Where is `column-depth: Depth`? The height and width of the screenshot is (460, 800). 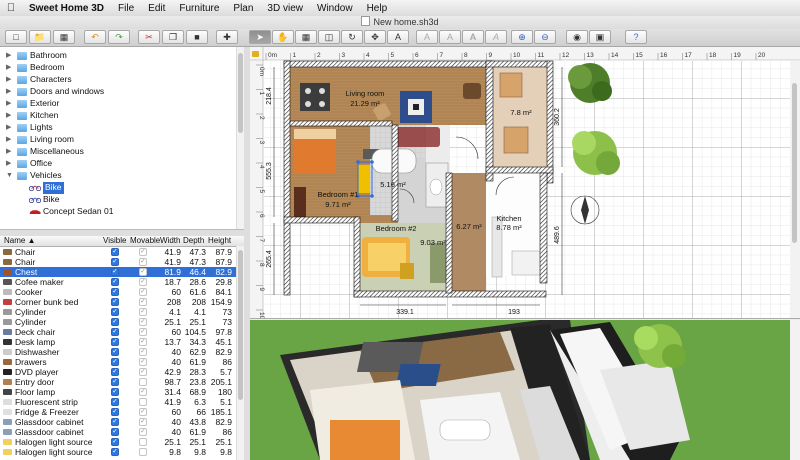
column-depth: Depth is located at coordinates (196, 241).